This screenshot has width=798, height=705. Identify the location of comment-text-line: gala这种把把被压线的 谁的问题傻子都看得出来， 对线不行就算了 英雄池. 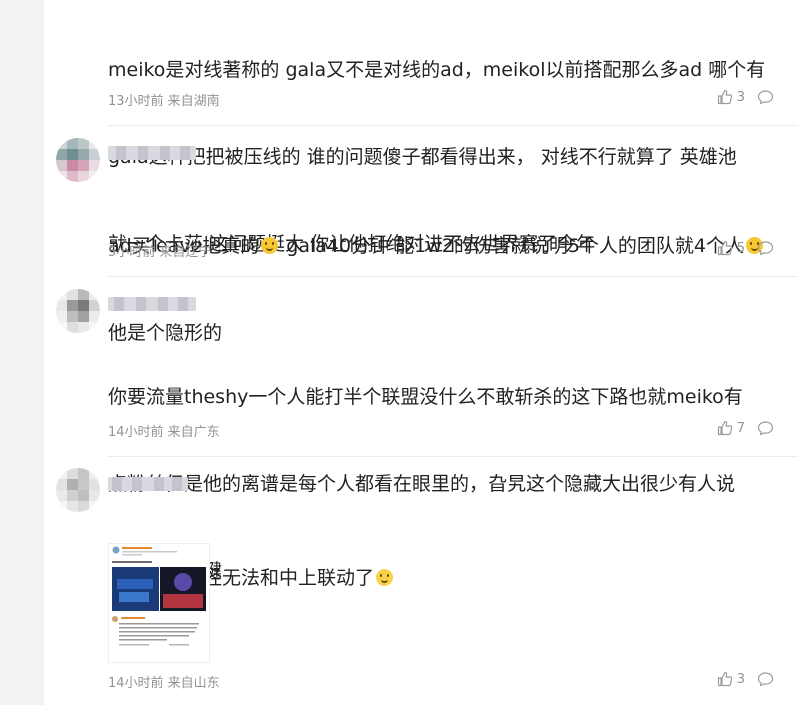
(422, 157).